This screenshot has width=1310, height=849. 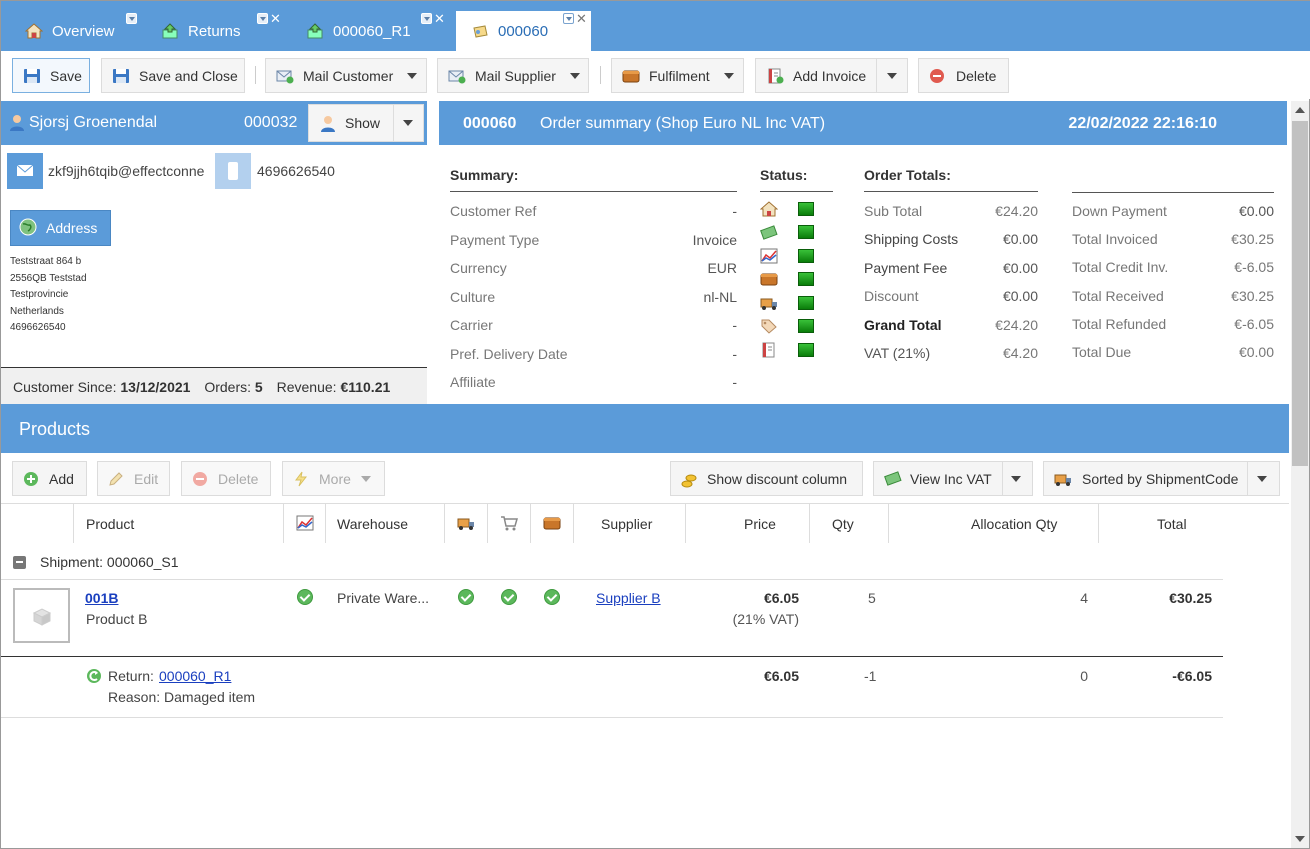 What do you see at coordinates (182, 697) in the screenshot?
I see `return-reason: Reason: Damaged item` at bounding box center [182, 697].